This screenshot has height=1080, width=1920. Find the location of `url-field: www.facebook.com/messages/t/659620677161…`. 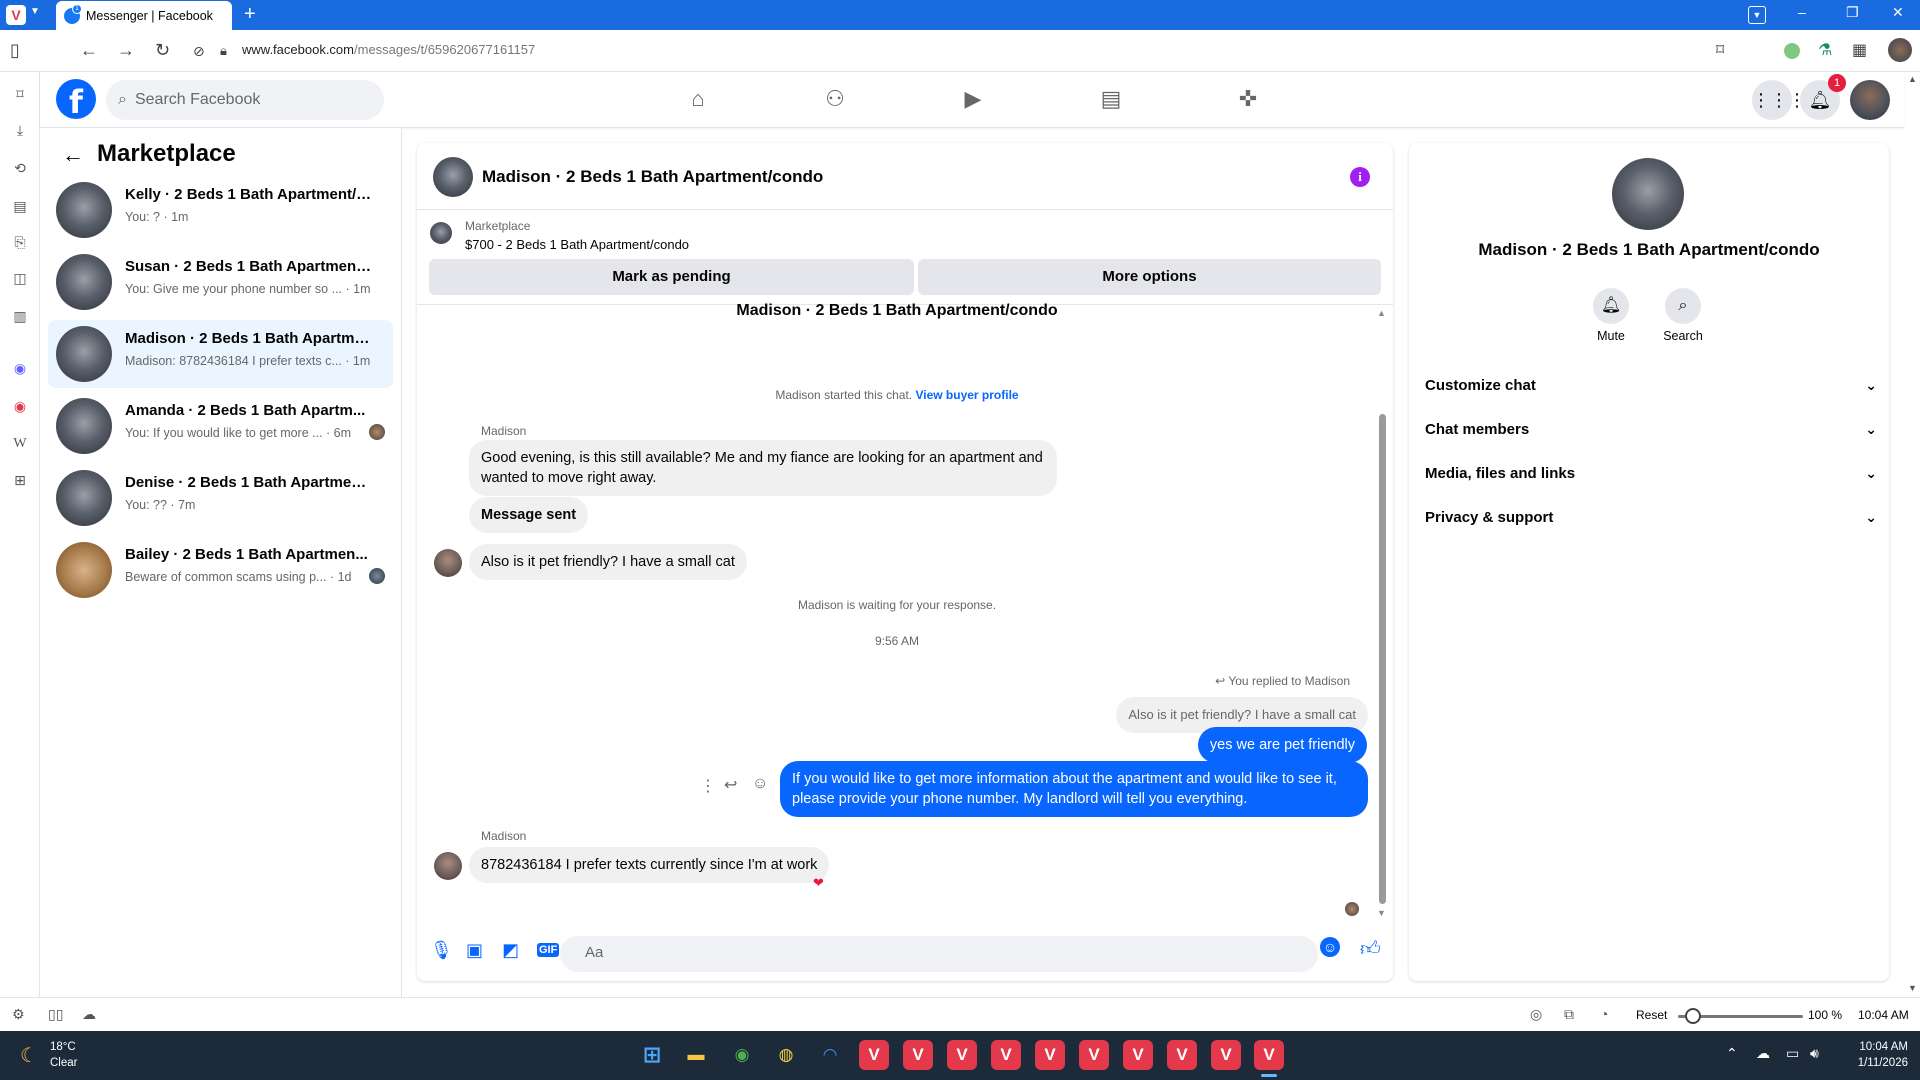

url-field: www.facebook.com/messages/t/659620677161… is located at coordinates (388, 49).